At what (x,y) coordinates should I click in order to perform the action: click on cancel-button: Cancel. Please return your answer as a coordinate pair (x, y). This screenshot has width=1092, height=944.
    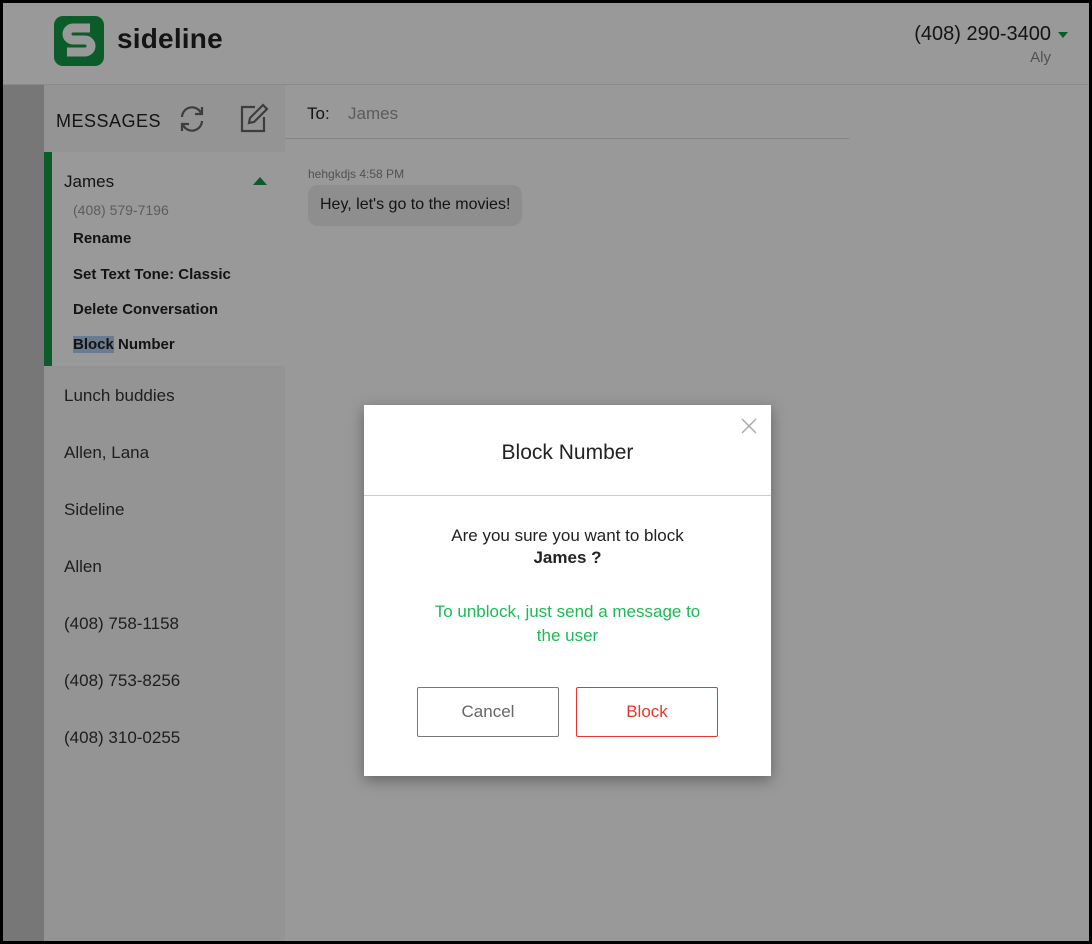
    Looking at the image, I should click on (488, 712).